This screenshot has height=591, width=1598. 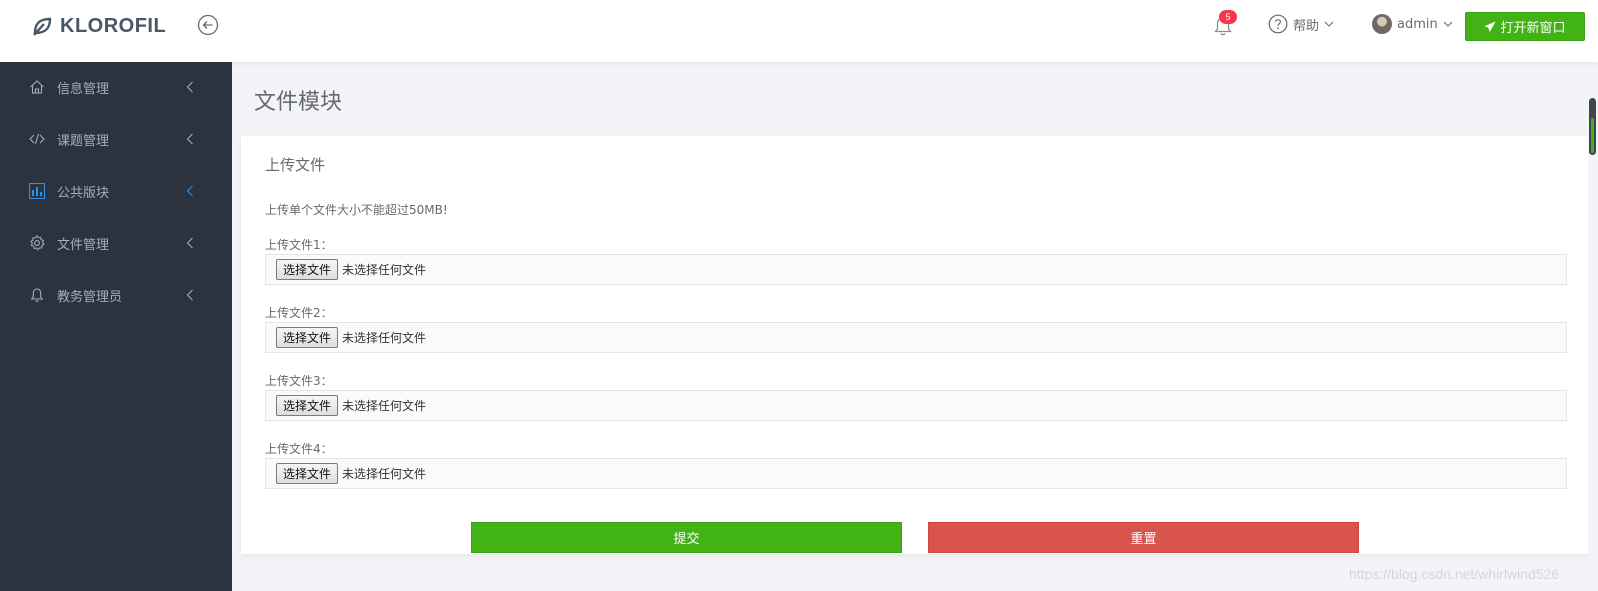 I want to click on brand-name: KLOROFIL, so click(x=113, y=25).